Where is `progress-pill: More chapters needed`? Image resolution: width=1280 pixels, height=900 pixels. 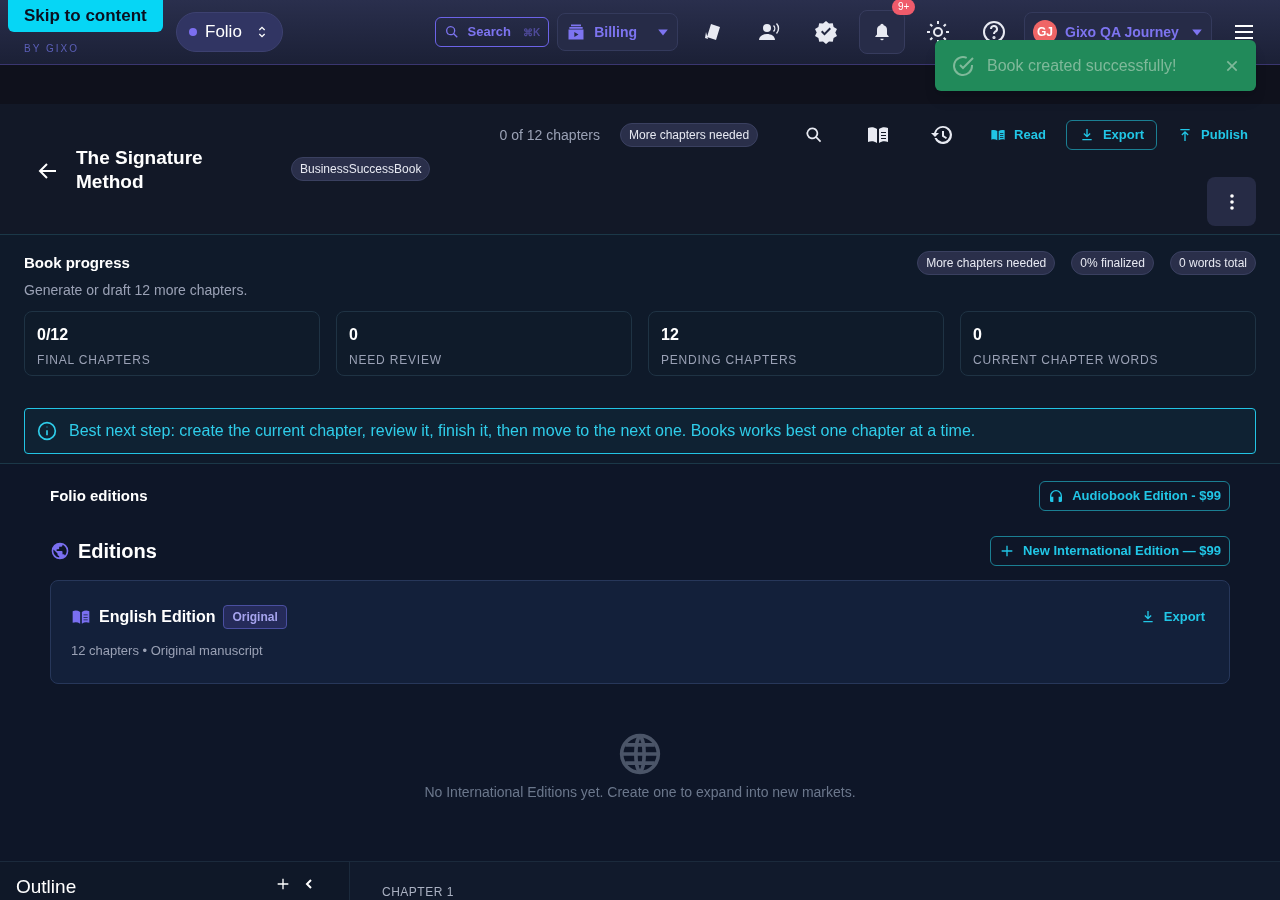 progress-pill: More chapters needed is located at coordinates (986, 263).